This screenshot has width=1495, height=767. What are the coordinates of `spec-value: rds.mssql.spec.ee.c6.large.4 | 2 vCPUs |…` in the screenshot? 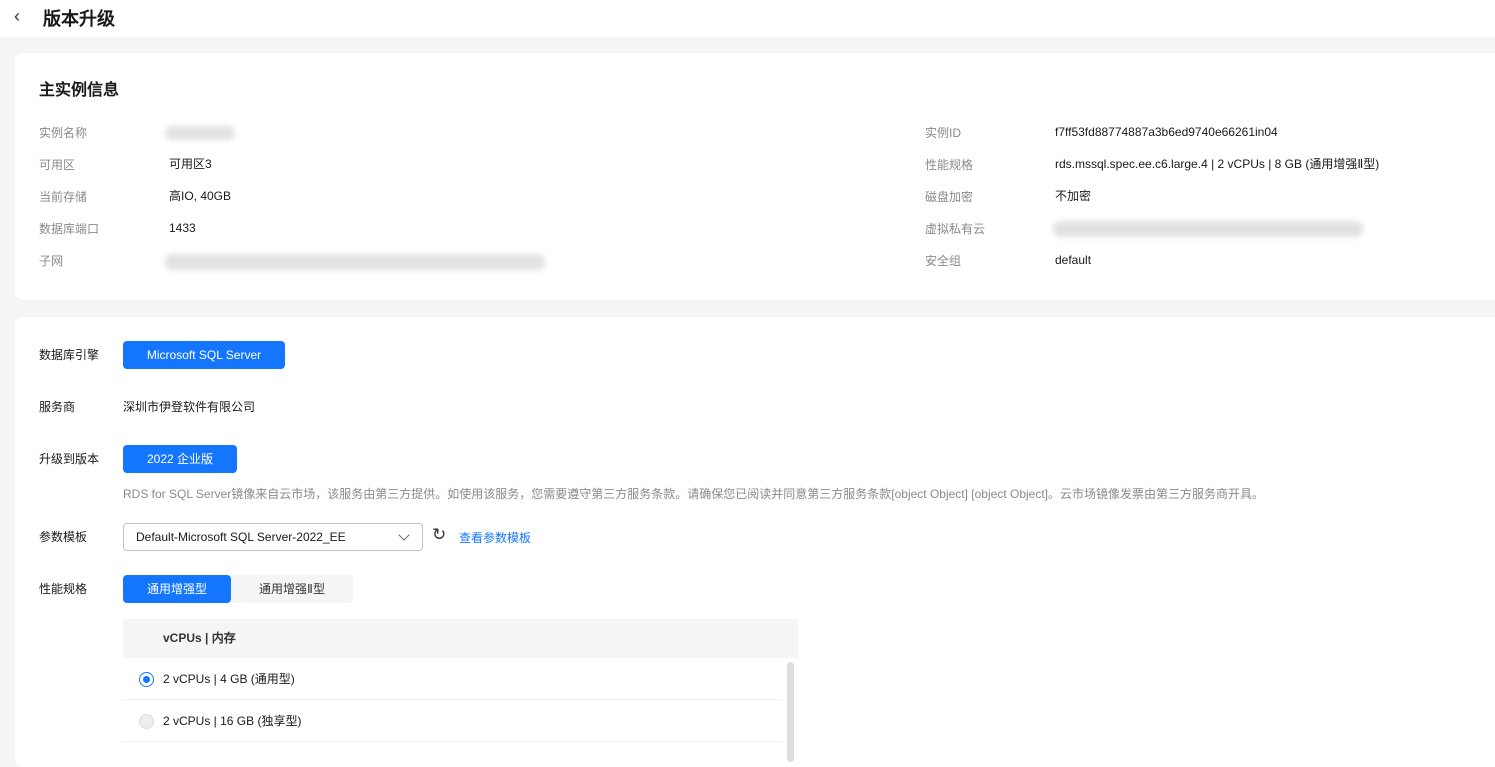 It's located at (1217, 164).